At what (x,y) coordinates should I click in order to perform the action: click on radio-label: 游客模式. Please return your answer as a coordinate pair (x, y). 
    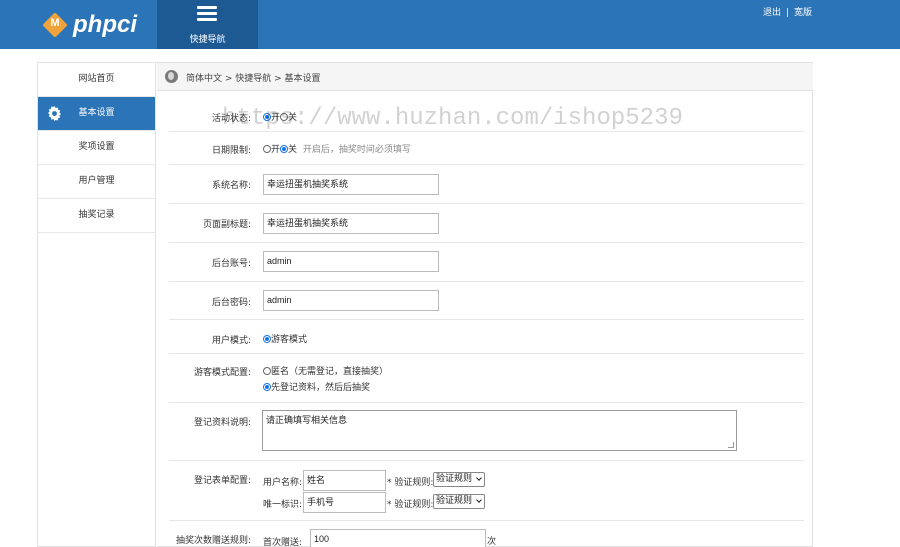
    Looking at the image, I should click on (289, 340).